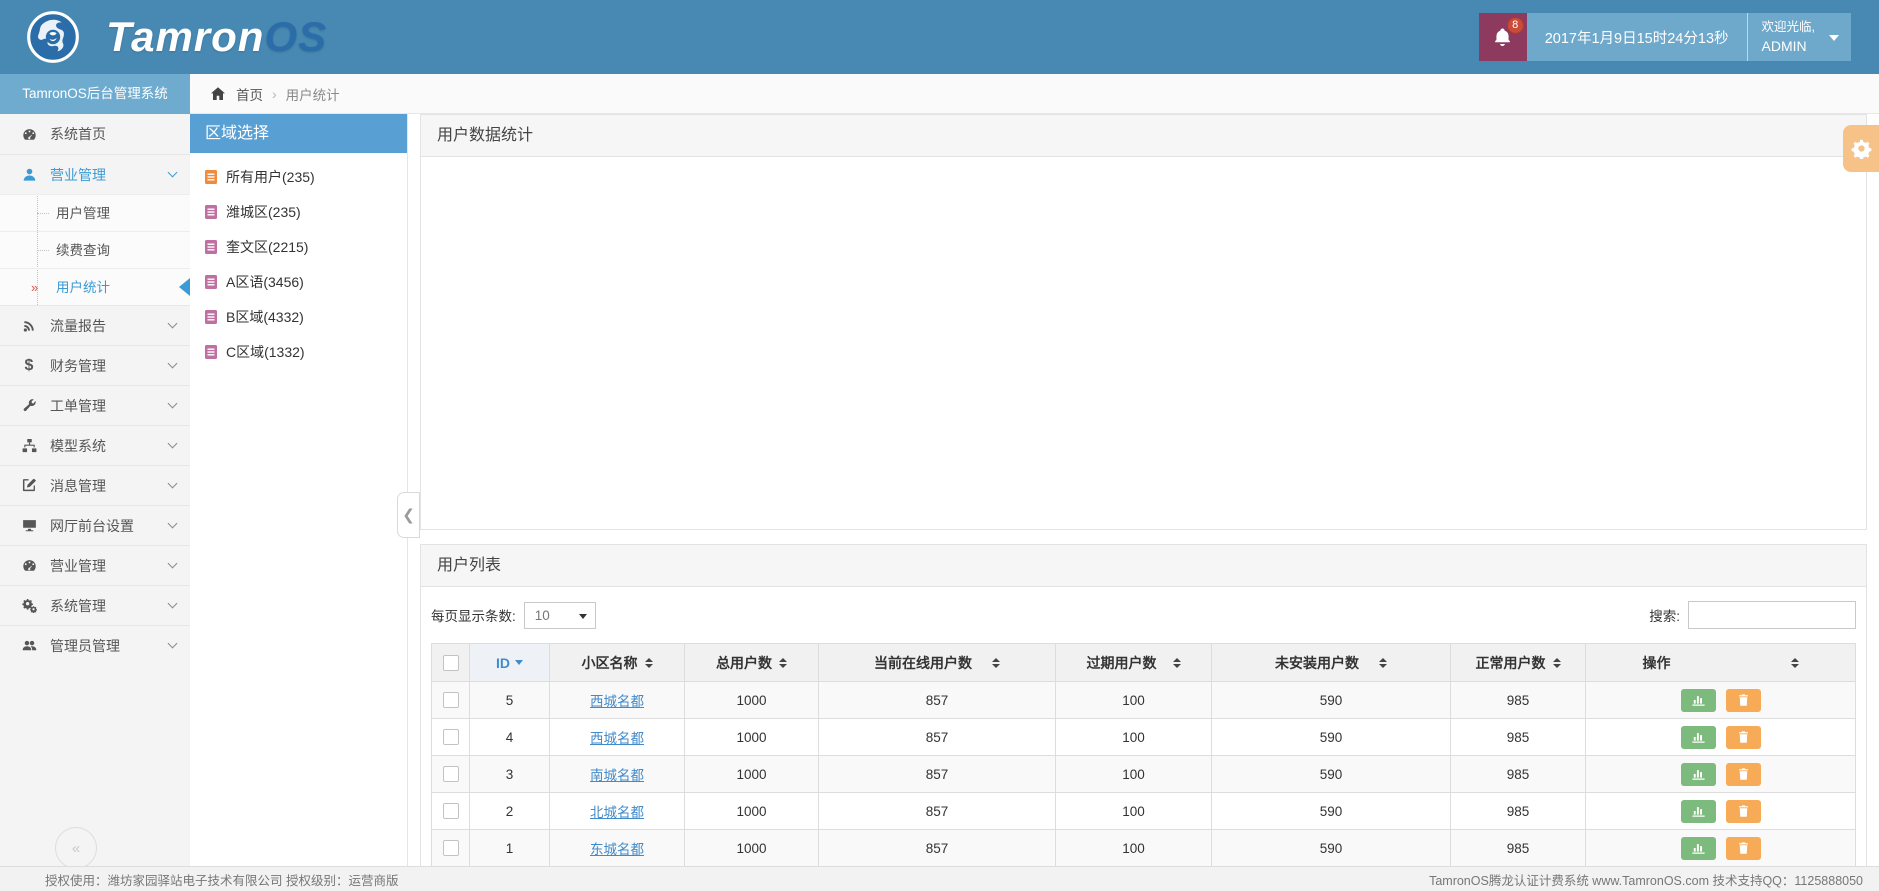  What do you see at coordinates (184, 287) in the screenshot?
I see `active-item-arrow-icon` at bounding box center [184, 287].